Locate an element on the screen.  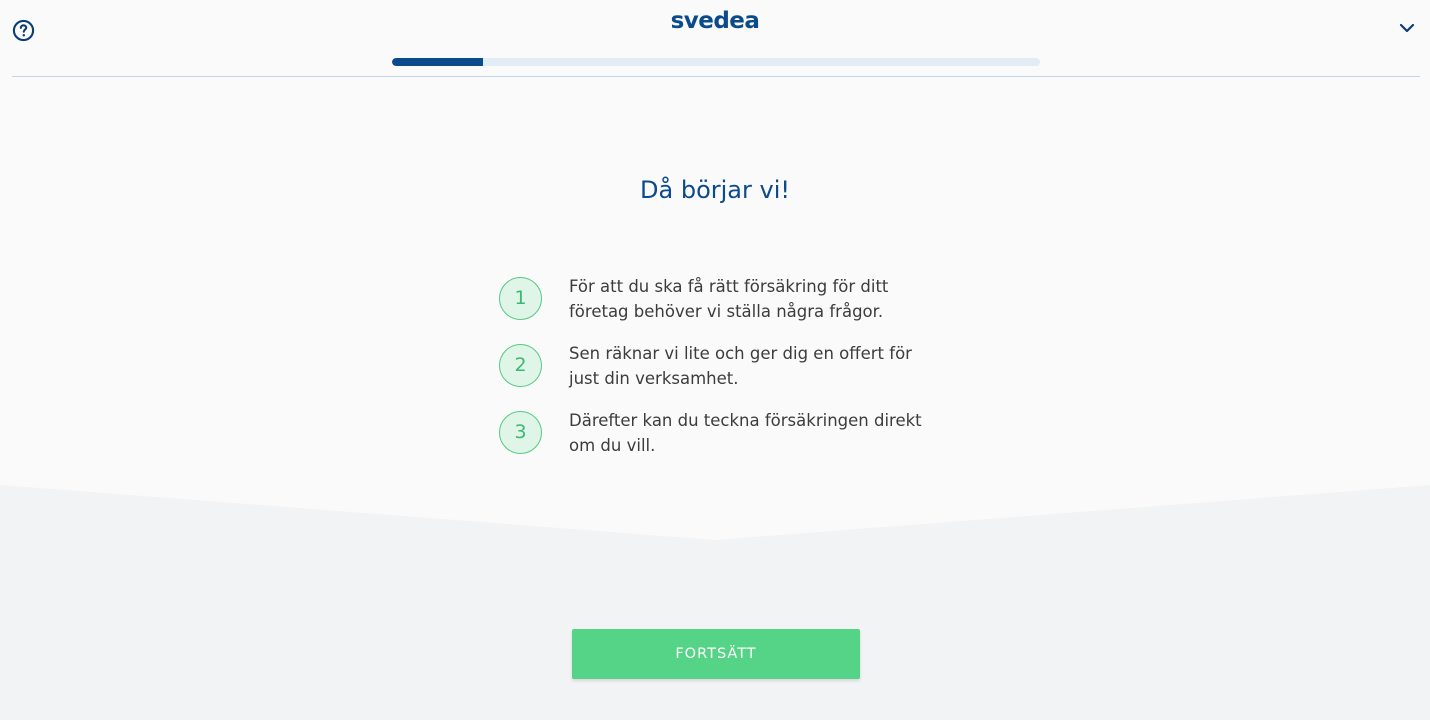
svedea-logo: svedea is located at coordinates (715, 21).